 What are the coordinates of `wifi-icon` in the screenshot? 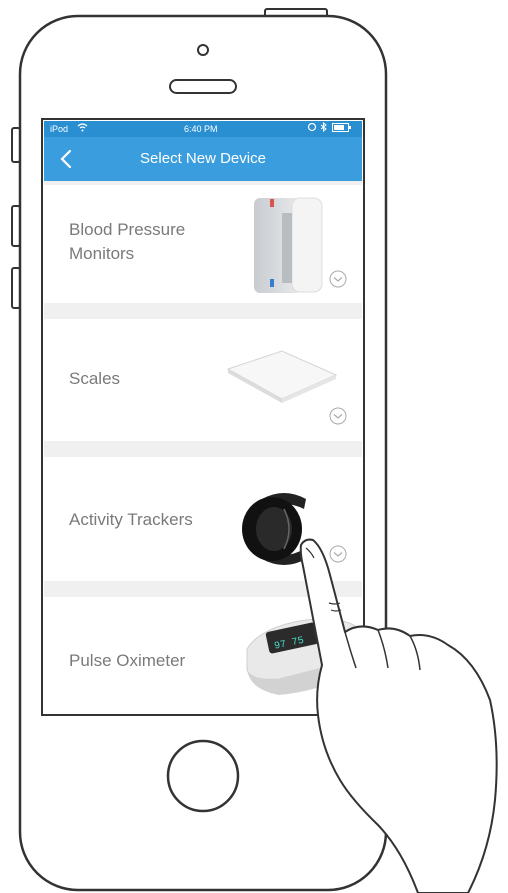 It's located at (82, 128).